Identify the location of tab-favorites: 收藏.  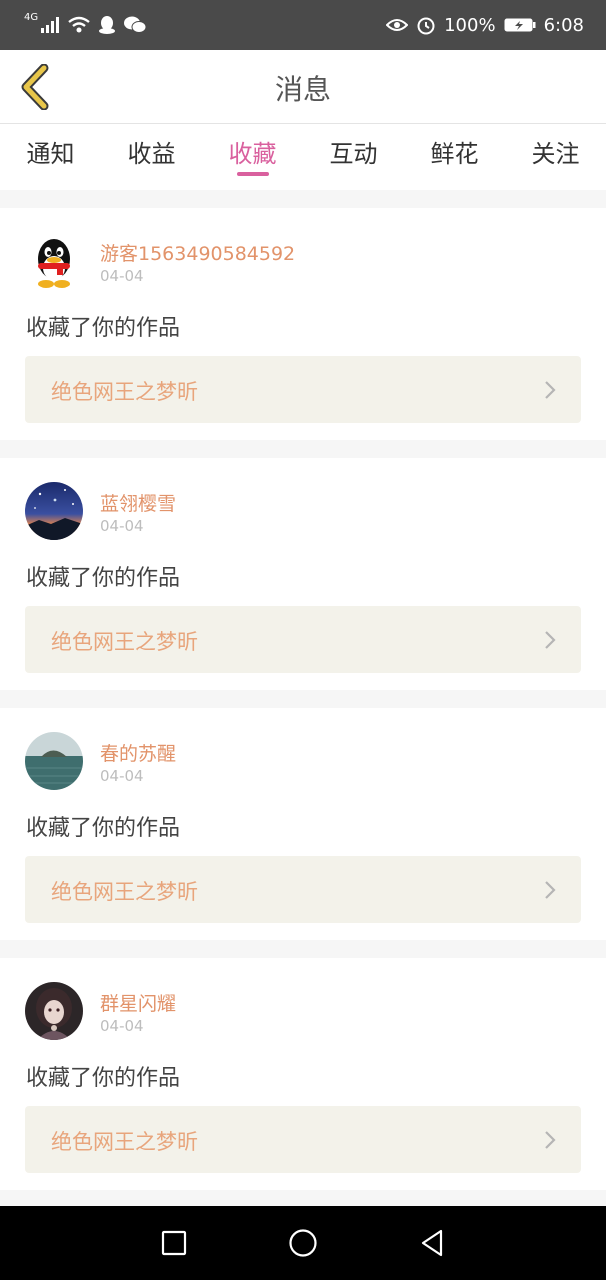
(252, 157).